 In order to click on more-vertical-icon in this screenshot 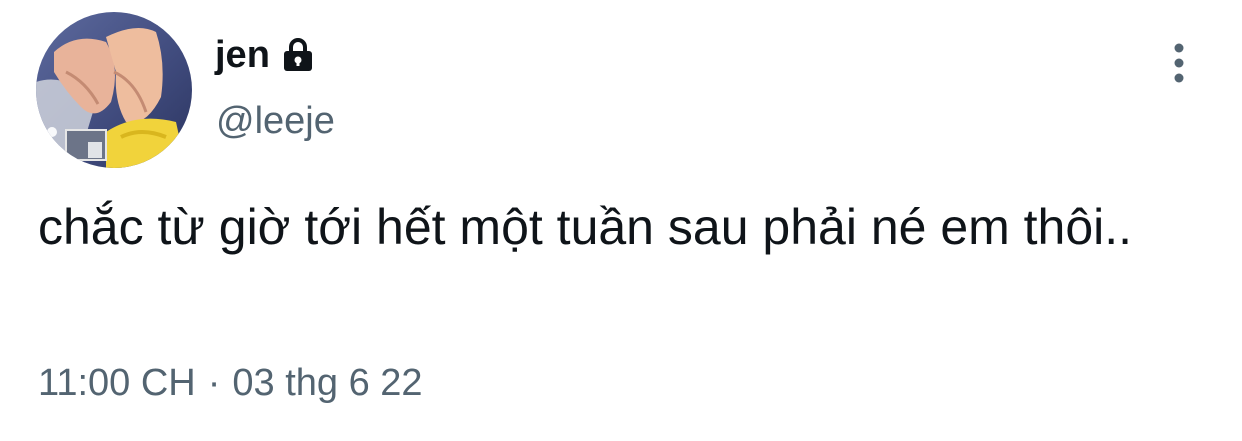, I will do `click(1179, 63)`.